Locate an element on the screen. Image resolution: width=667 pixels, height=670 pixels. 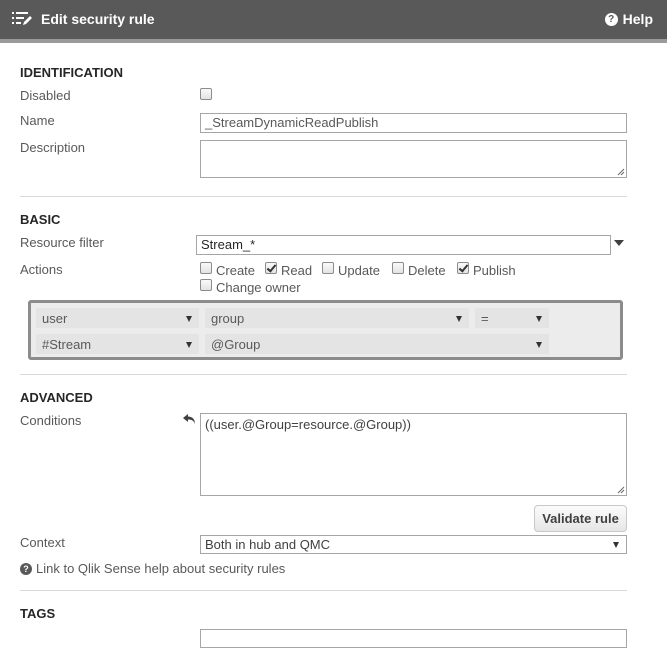
help-label: Help is located at coordinates (637, 19).